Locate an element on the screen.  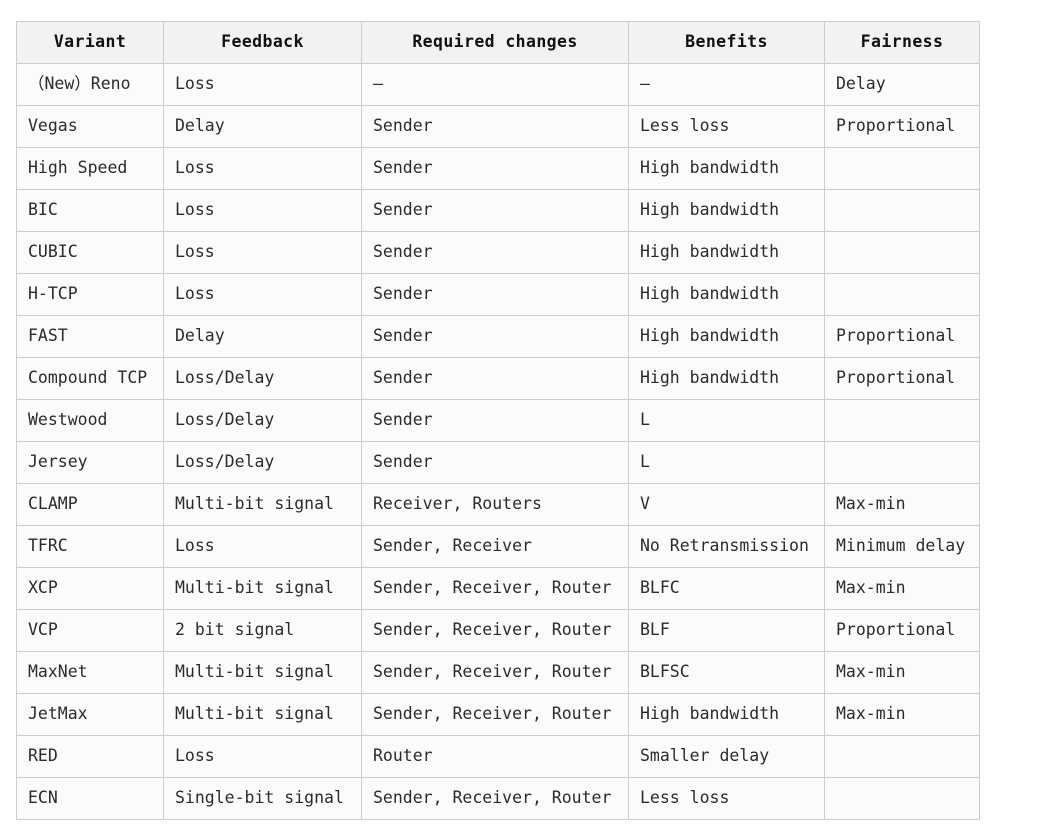
column-header-benefits: Benefits is located at coordinates (726, 42).